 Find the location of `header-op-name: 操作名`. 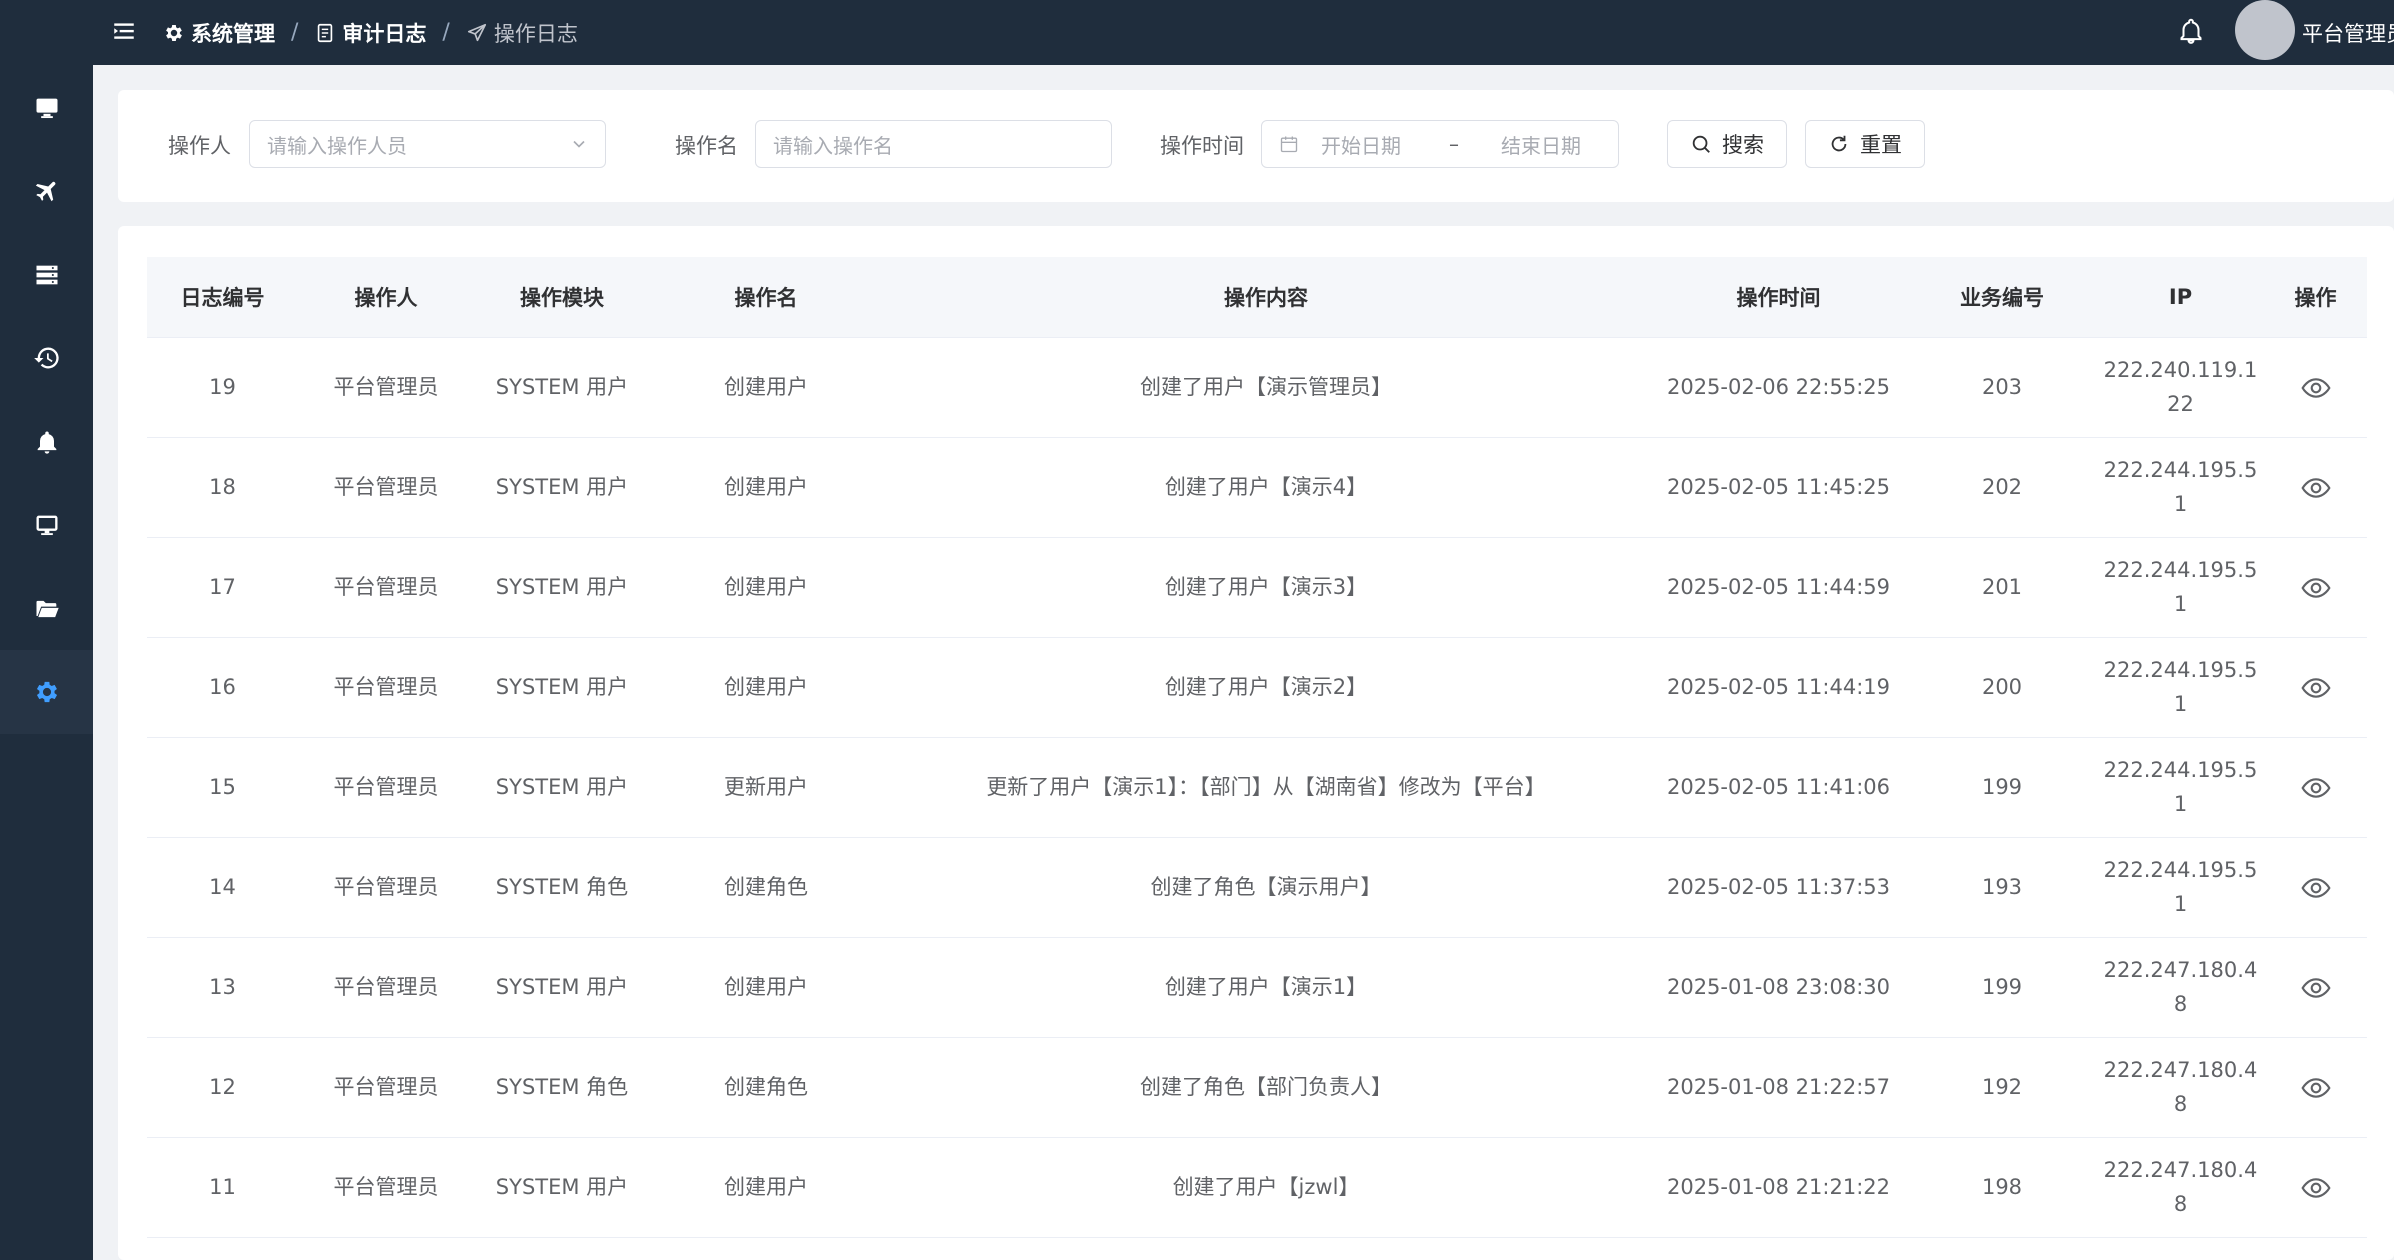

header-op-name: 操作名 is located at coordinates (766, 297).